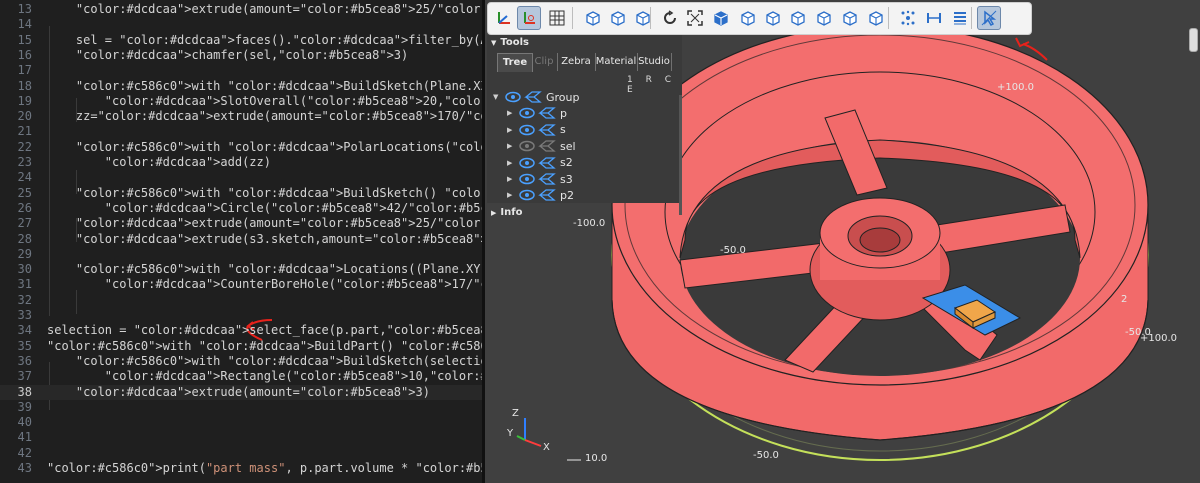 This screenshot has height=483, width=1200. What do you see at coordinates (241, 453) in the screenshot?
I see `code-line: 42` at bounding box center [241, 453].